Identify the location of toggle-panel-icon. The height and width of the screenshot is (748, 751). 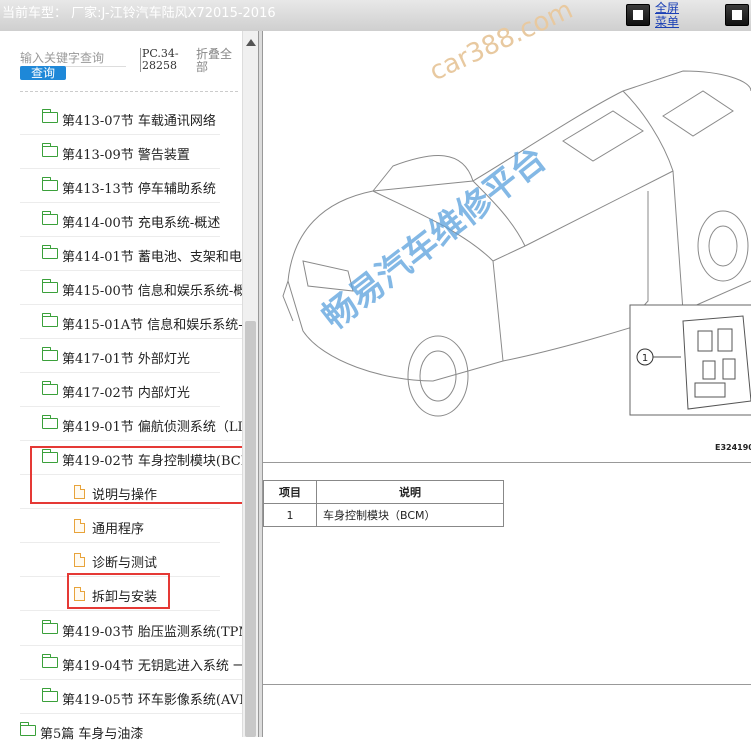
(737, 15).